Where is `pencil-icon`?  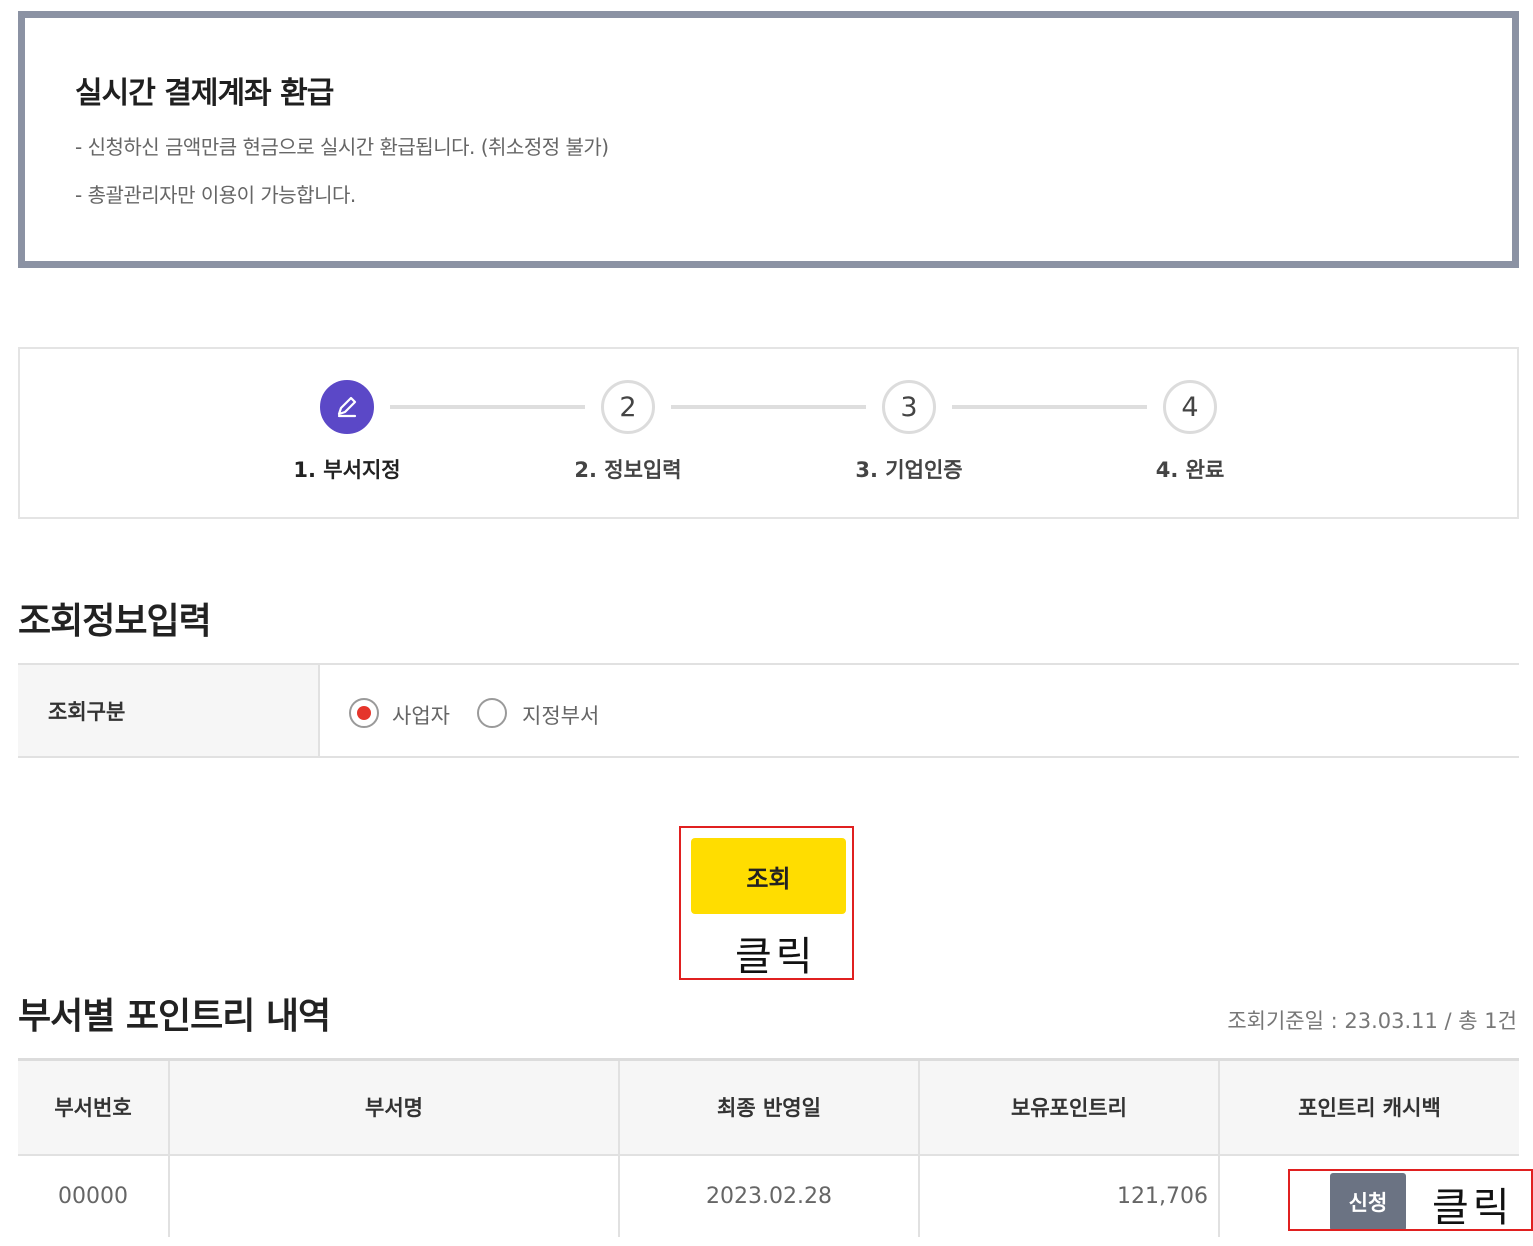 pencil-icon is located at coordinates (347, 407).